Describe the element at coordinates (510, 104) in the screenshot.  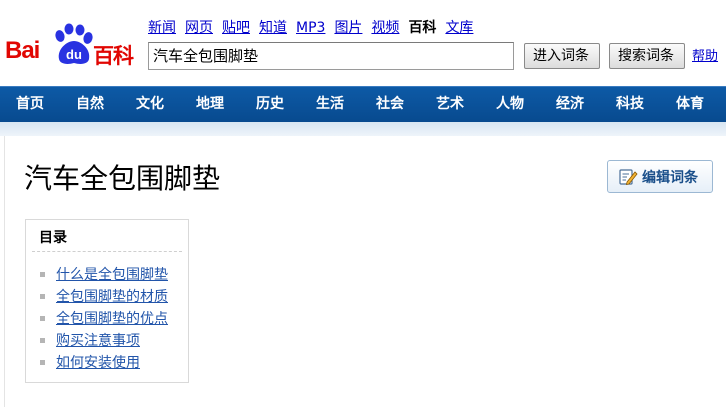
I see `nav-item-8: 人物` at that location.